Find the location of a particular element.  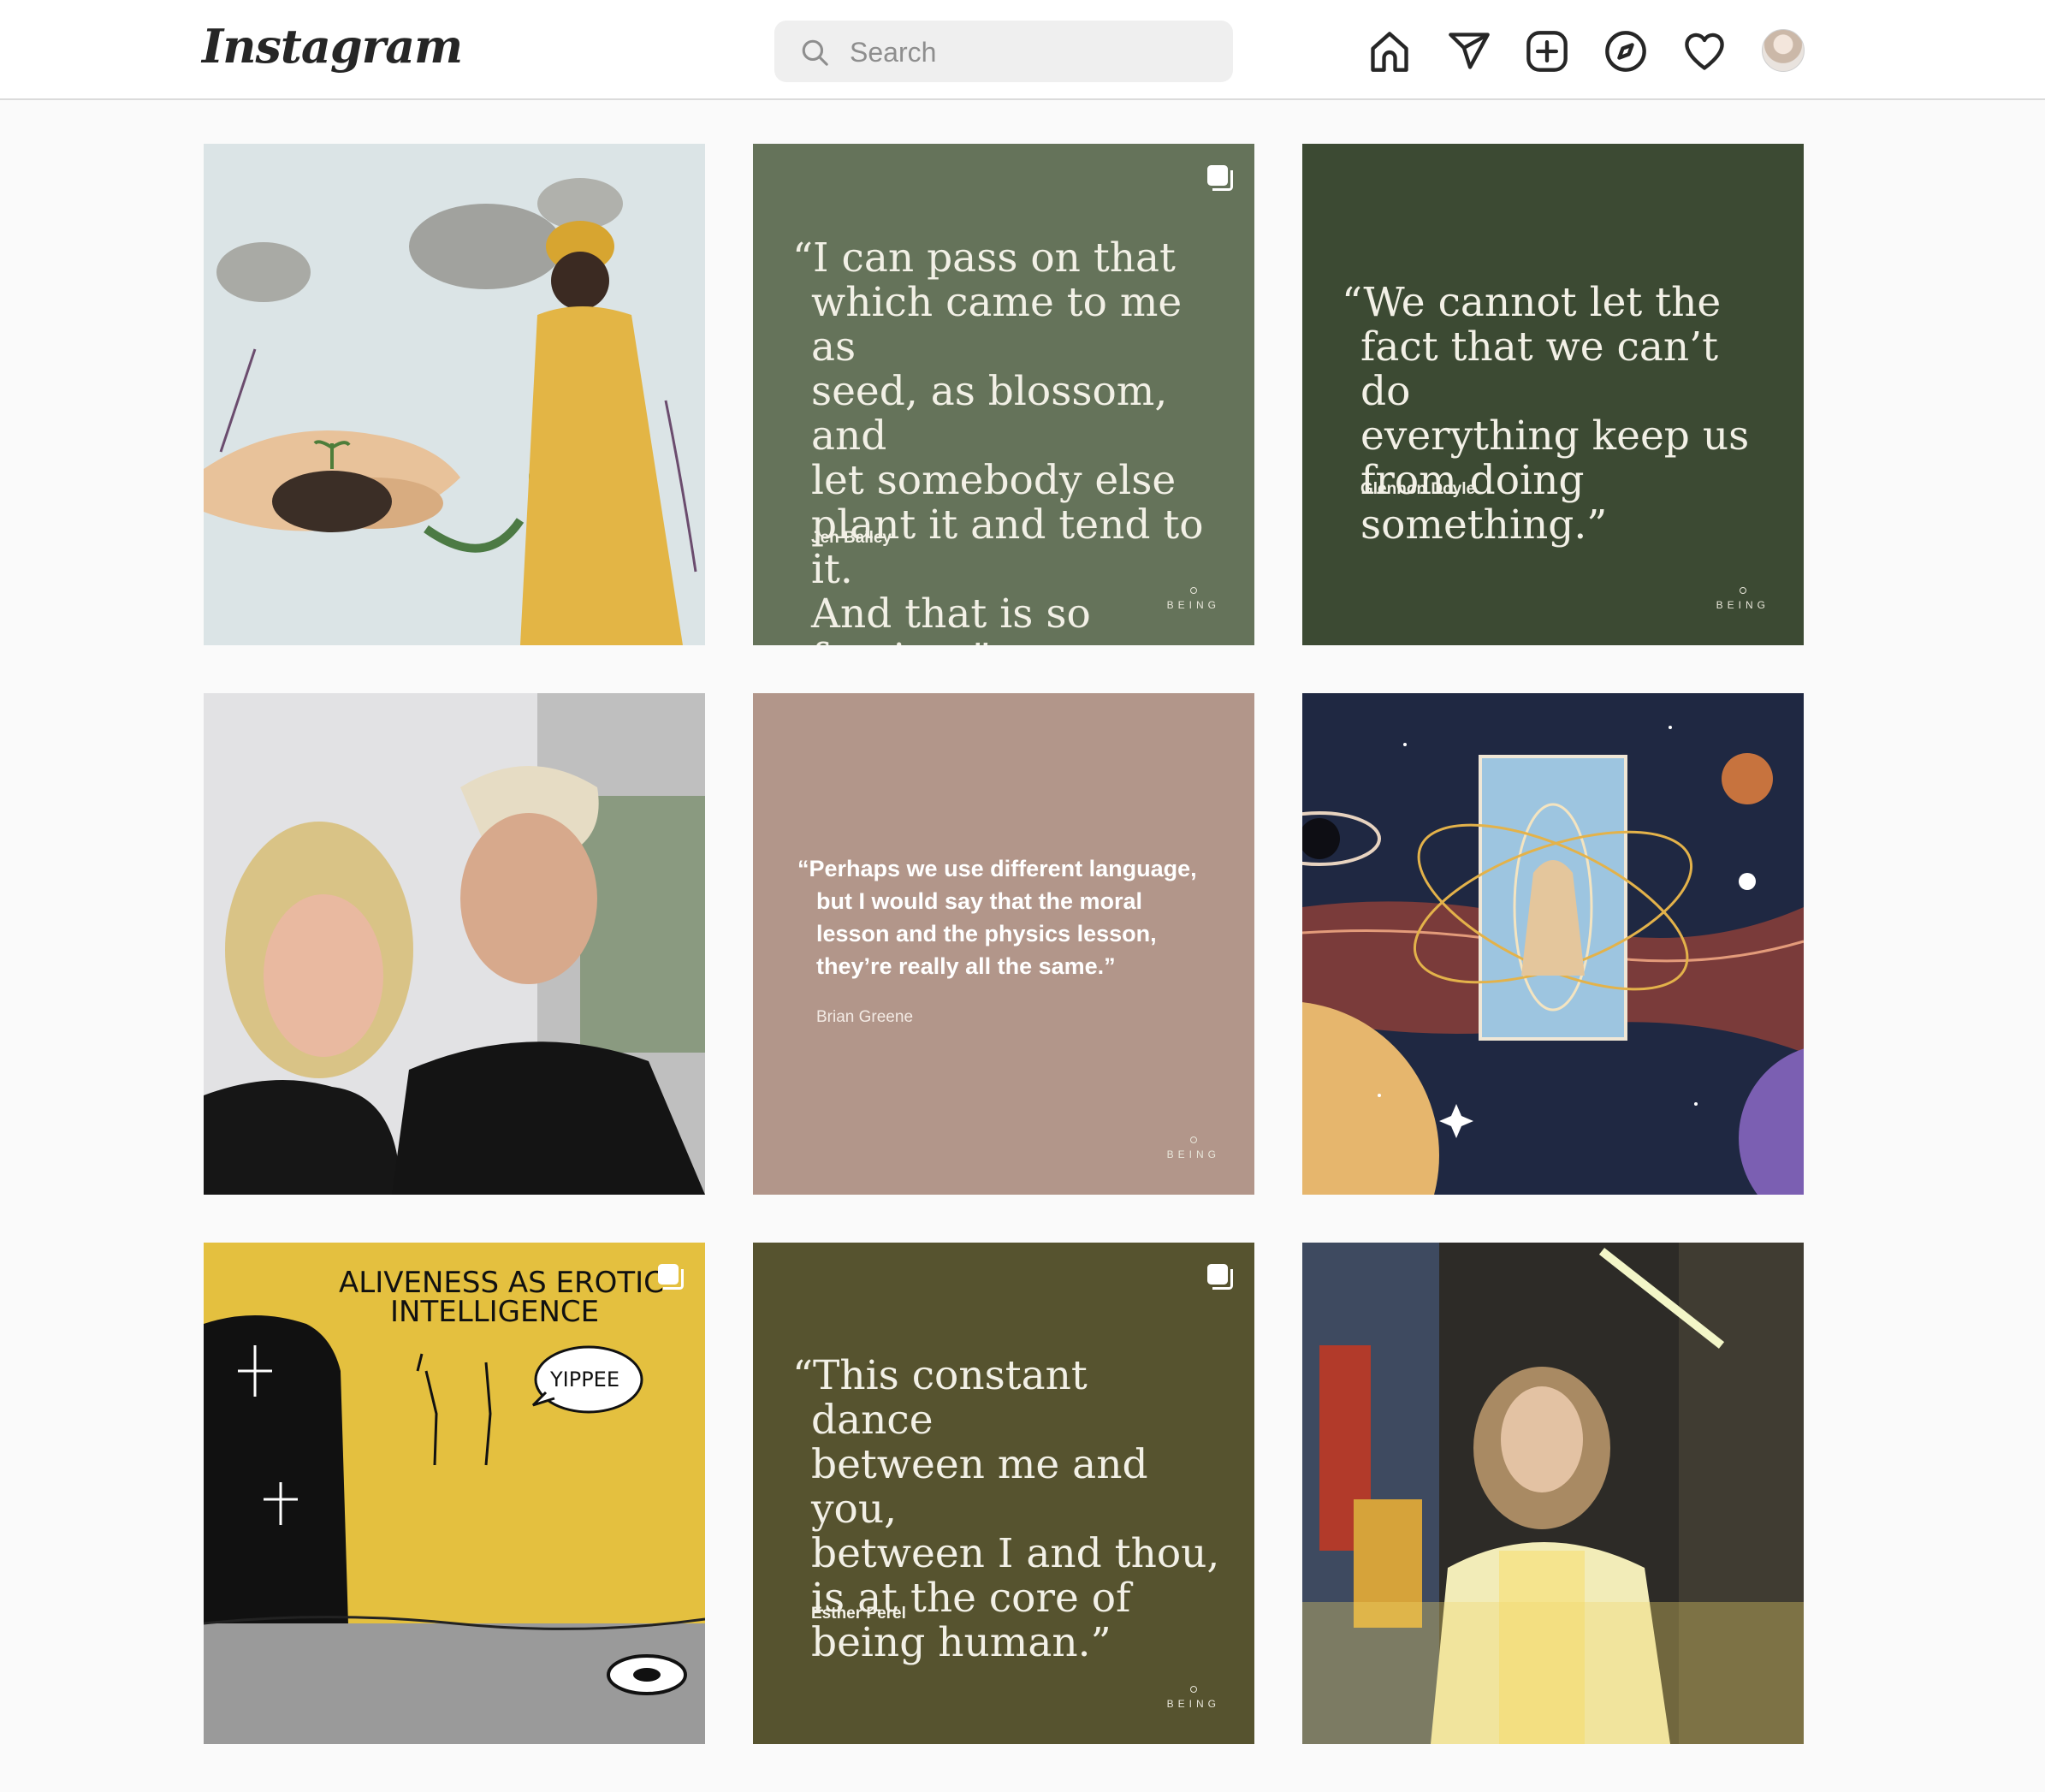

post-tile-cosmic-illustration is located at coordinates (1553, 944).